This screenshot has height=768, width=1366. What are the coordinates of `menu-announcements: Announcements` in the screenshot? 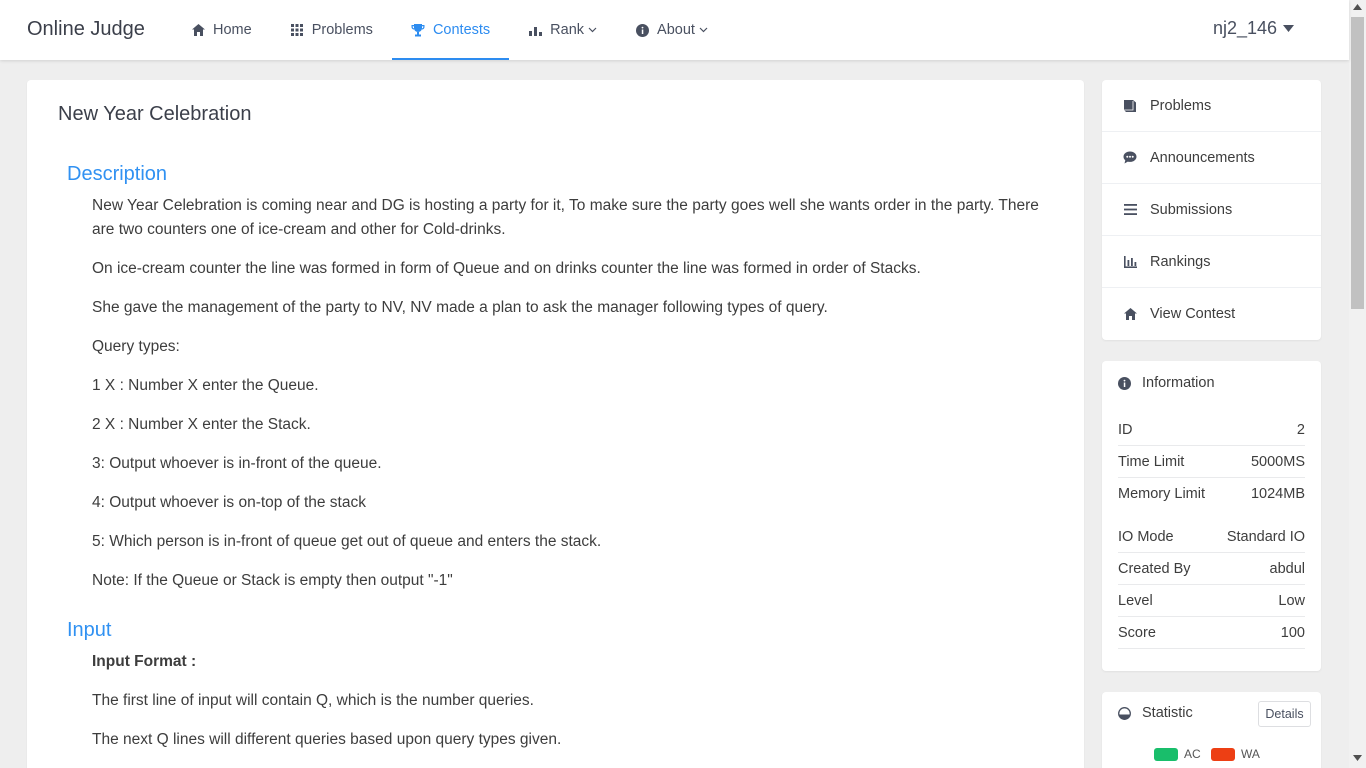 It's located at (1211, 158).